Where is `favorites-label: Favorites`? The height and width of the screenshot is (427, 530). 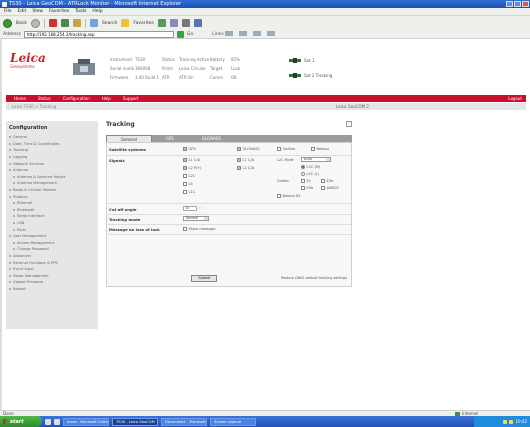 favorites-label: Favorites is located at coordinates (143, 23).